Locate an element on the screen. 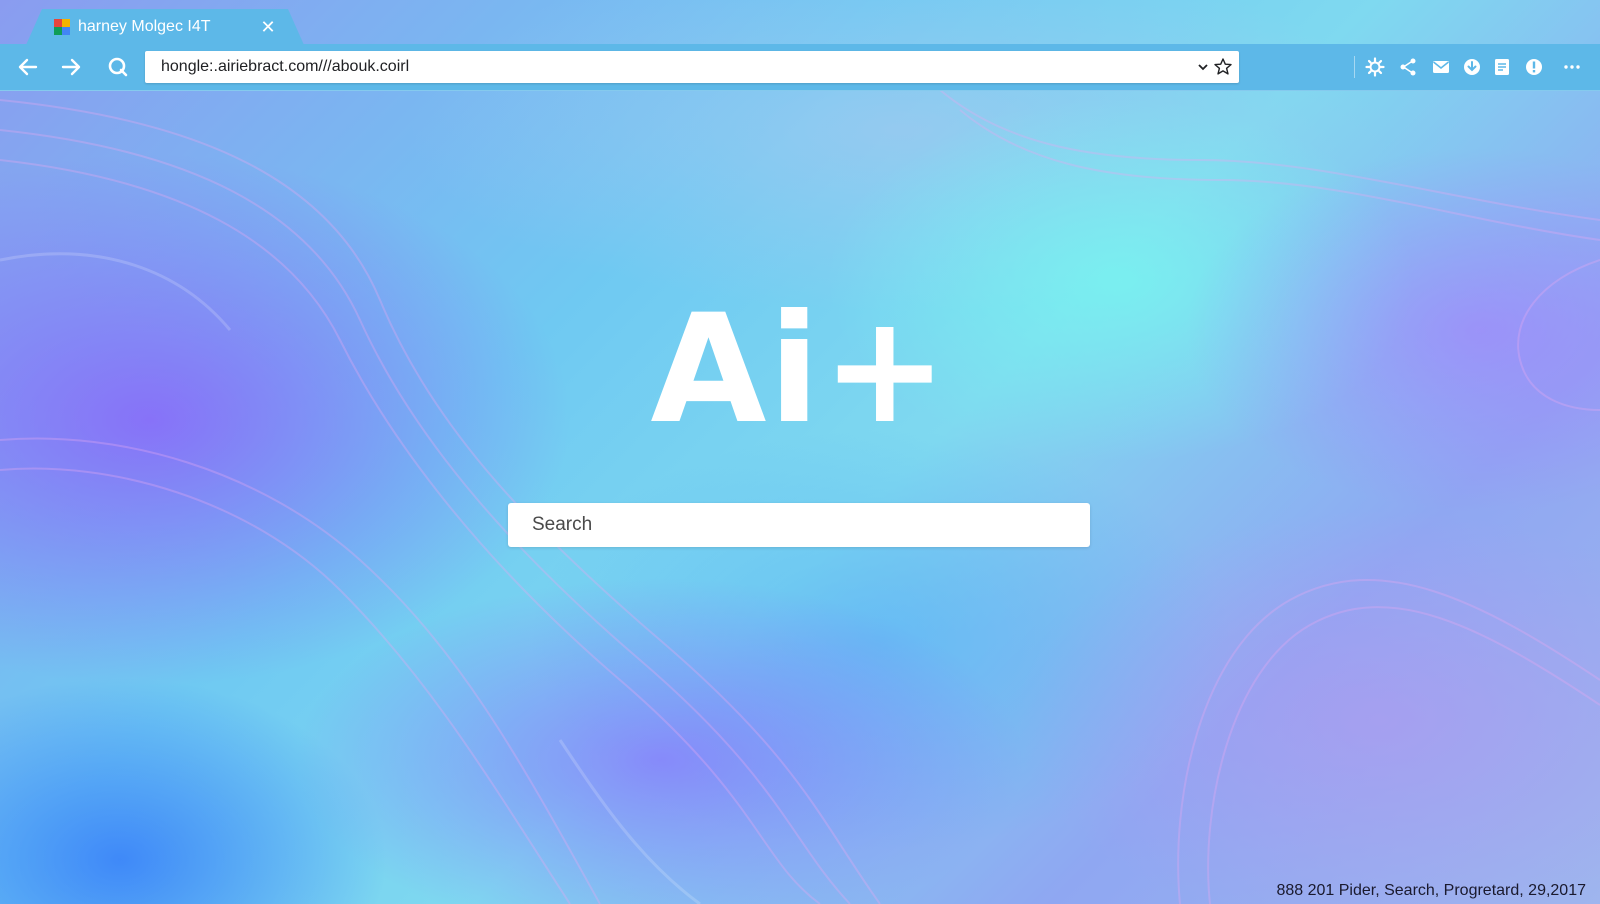  search-input is located at coordinates (799, 525).